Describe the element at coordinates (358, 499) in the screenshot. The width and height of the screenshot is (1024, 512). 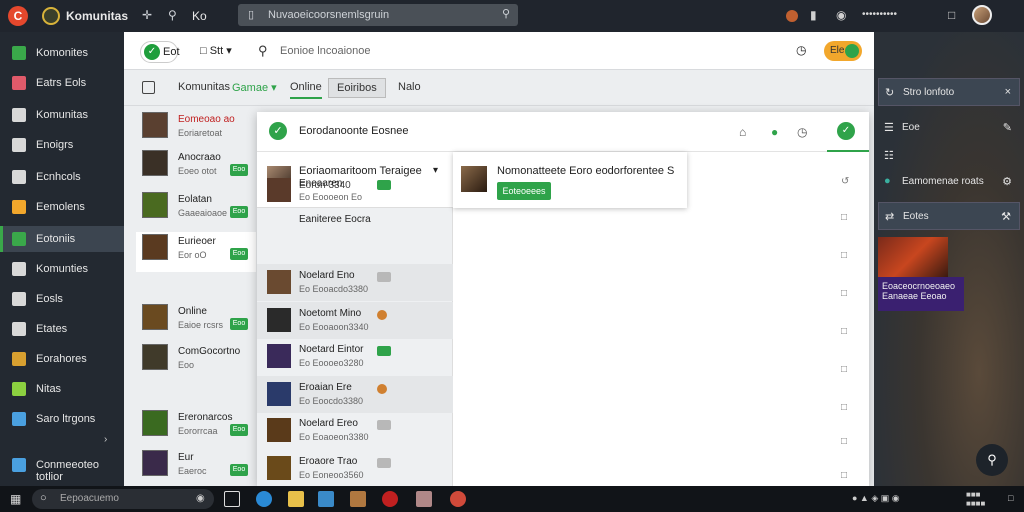
I see `game-app-icon` at that location.